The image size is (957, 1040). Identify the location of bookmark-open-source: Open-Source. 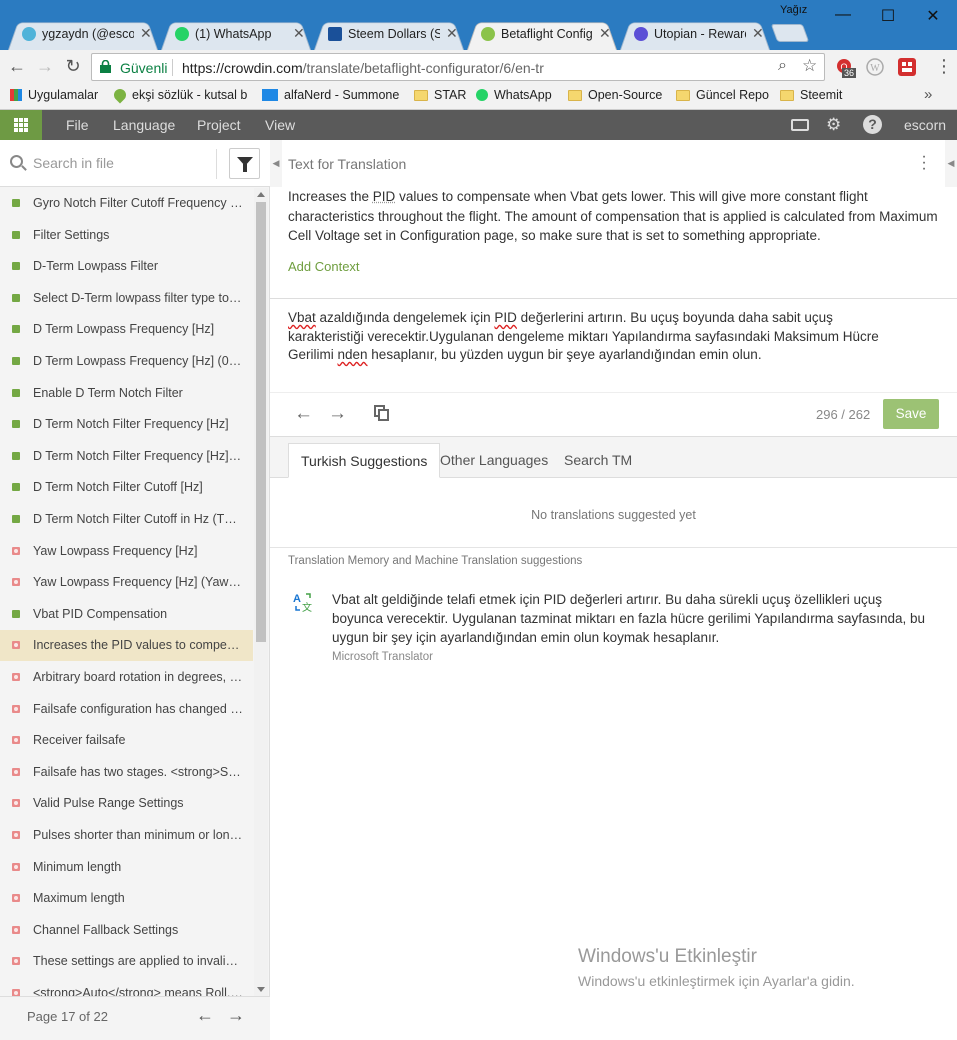
(615, 97).